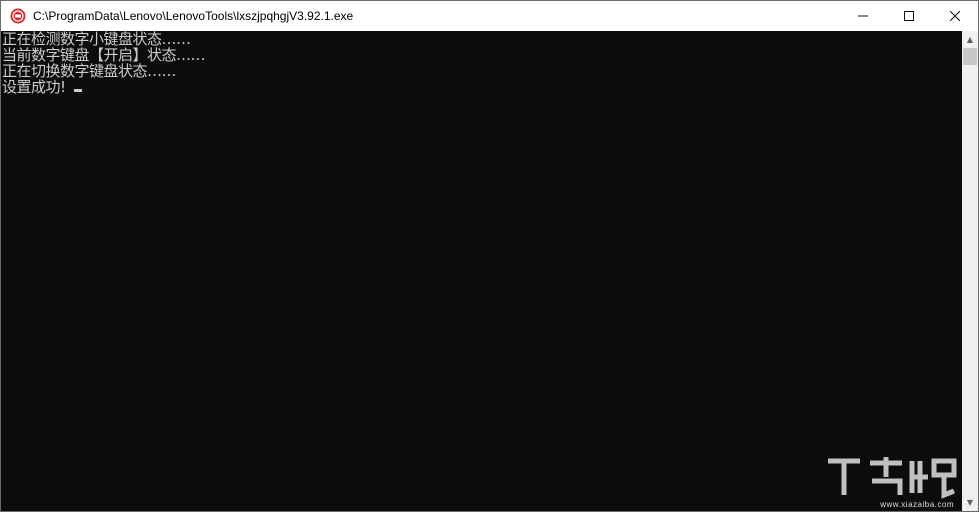 The image size is (979, 512). I want to click on minimize-icon, so click(863, 16).